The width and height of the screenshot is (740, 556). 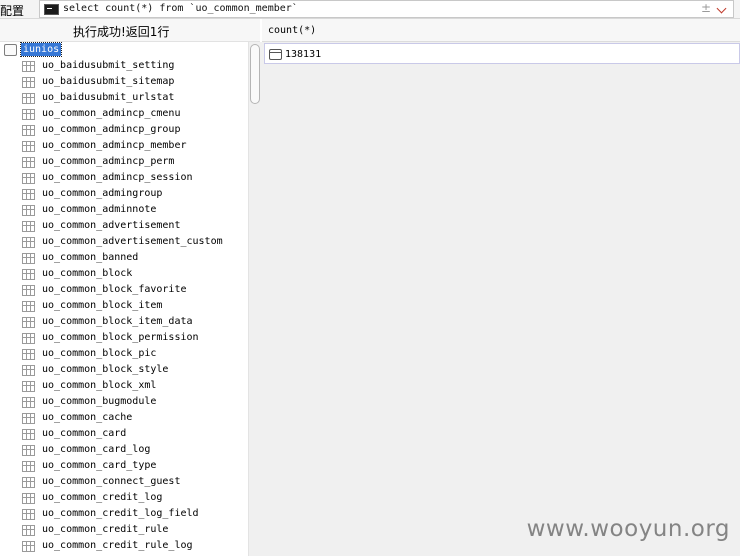 I want to click on table-label: uo_common_admingroup, so click(x=102, y=194).